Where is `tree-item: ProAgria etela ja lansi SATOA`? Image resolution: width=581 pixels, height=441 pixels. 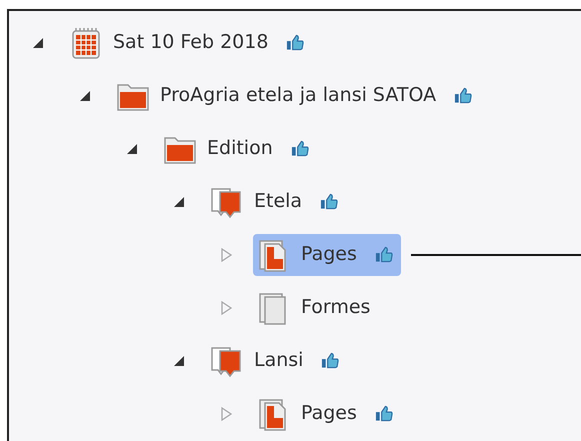 tree-item: ProAgria etela ja lansi SATOA is located at coordinates (296, 95).